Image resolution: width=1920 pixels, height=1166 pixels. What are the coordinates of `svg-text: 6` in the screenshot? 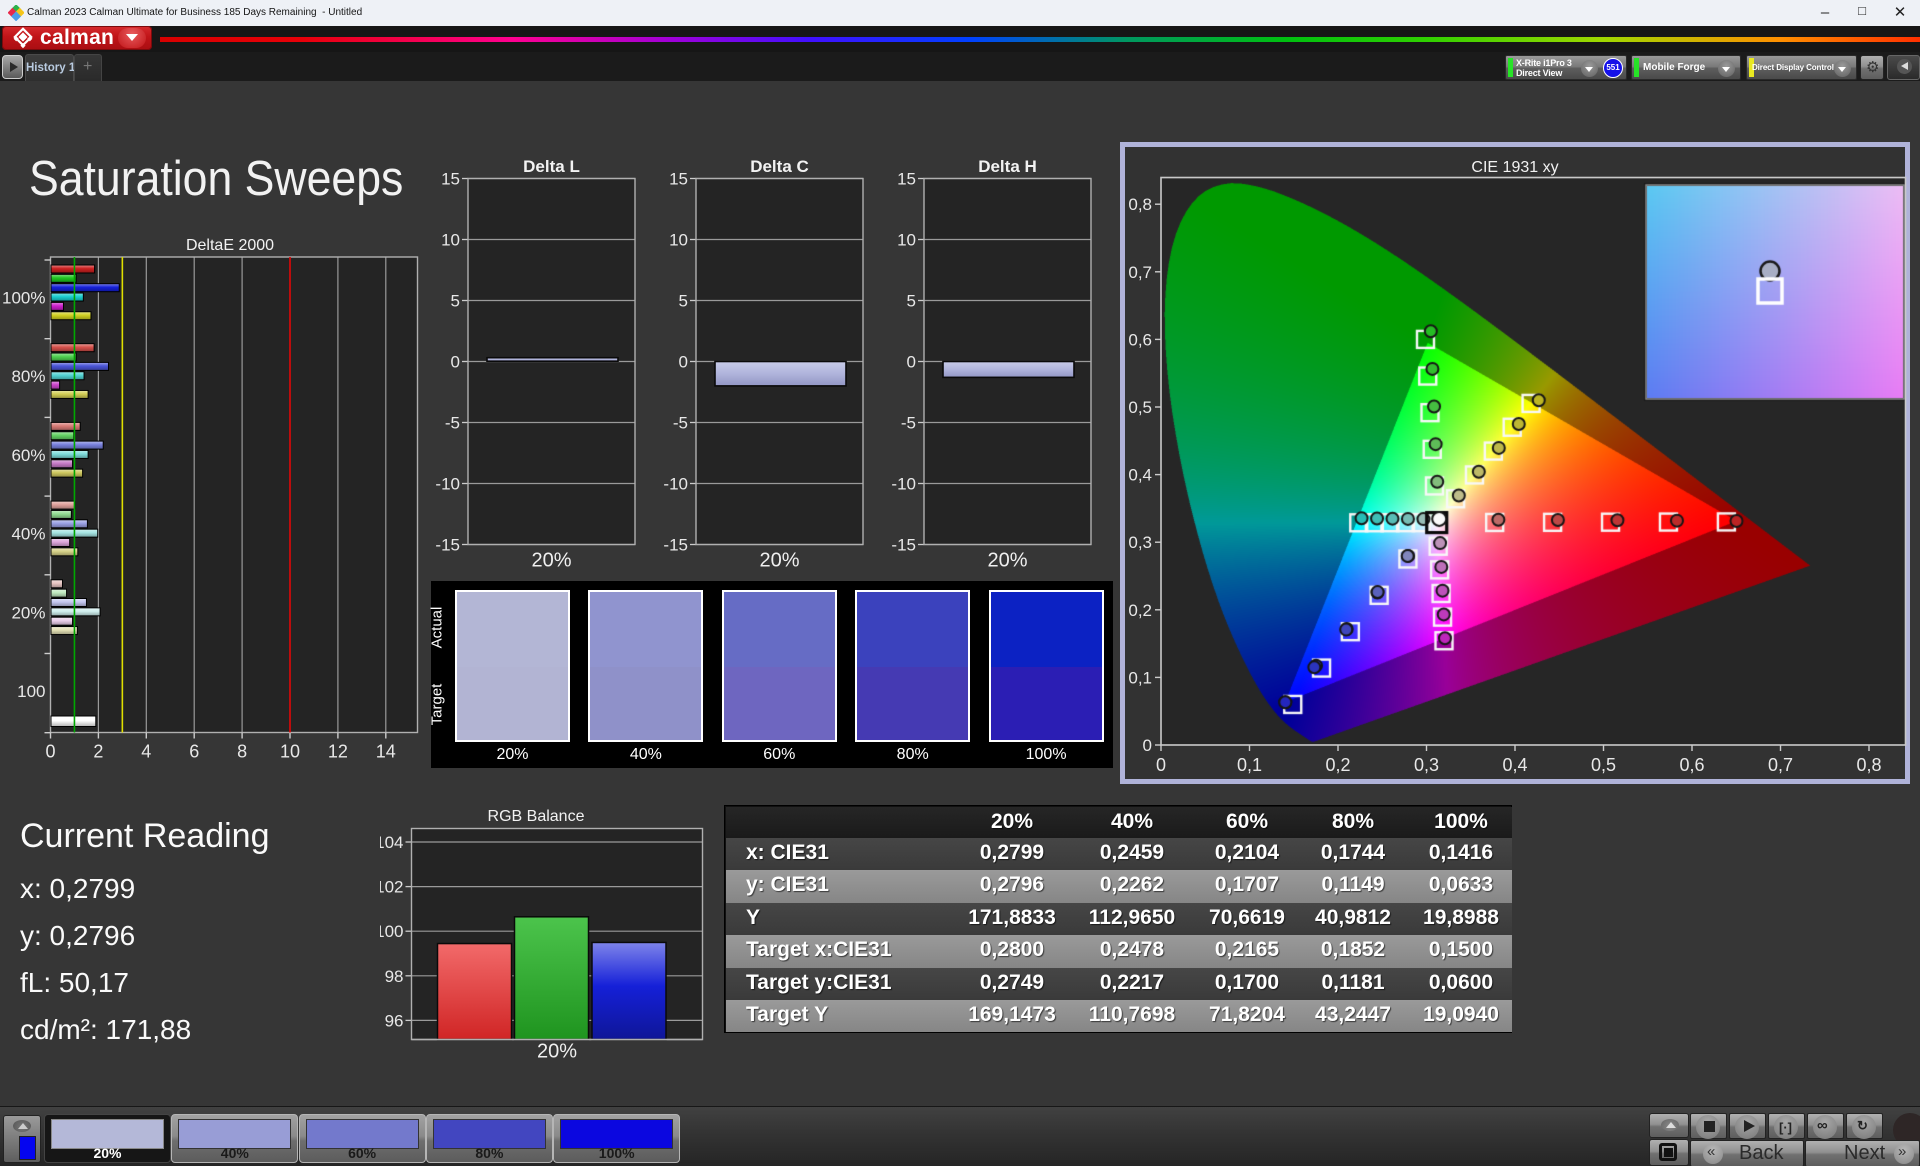 It's located at (194, 752).